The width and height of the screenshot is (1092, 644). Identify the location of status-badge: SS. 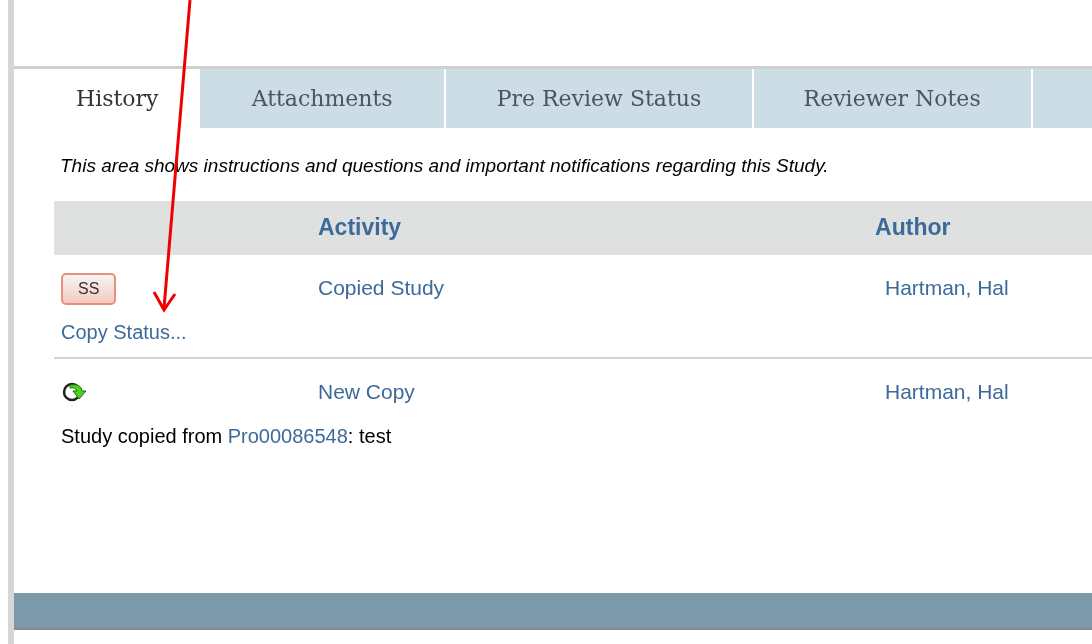
(89, 288).